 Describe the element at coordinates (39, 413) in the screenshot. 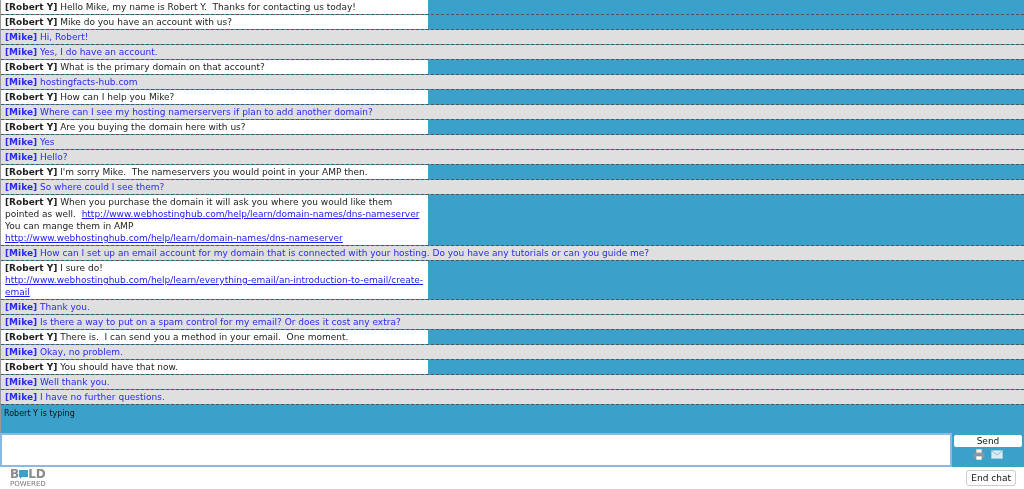

I see `typing-status: Robert Y is typing` at that location.